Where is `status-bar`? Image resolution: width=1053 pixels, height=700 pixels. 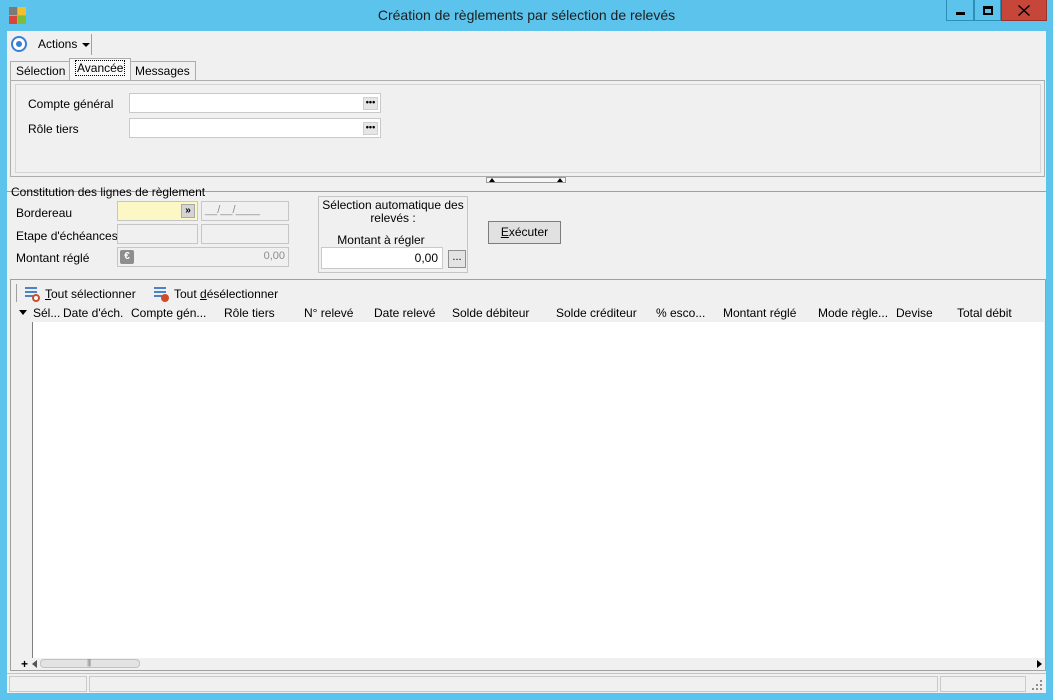
status-bar is located at coordinates (526, 683).